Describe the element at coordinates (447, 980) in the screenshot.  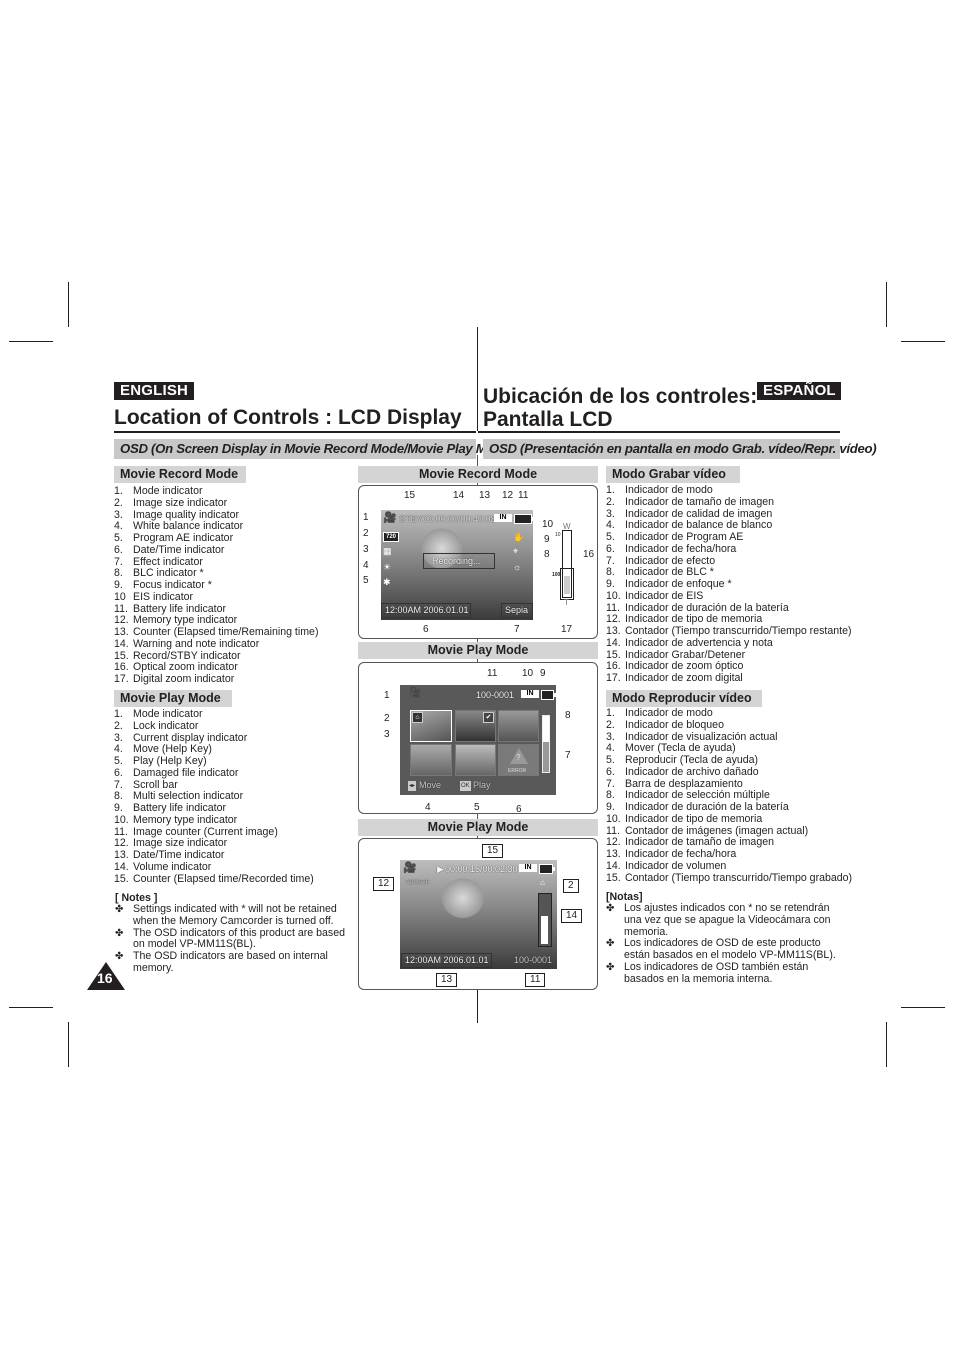
I see `callout-13: 13` at that location.